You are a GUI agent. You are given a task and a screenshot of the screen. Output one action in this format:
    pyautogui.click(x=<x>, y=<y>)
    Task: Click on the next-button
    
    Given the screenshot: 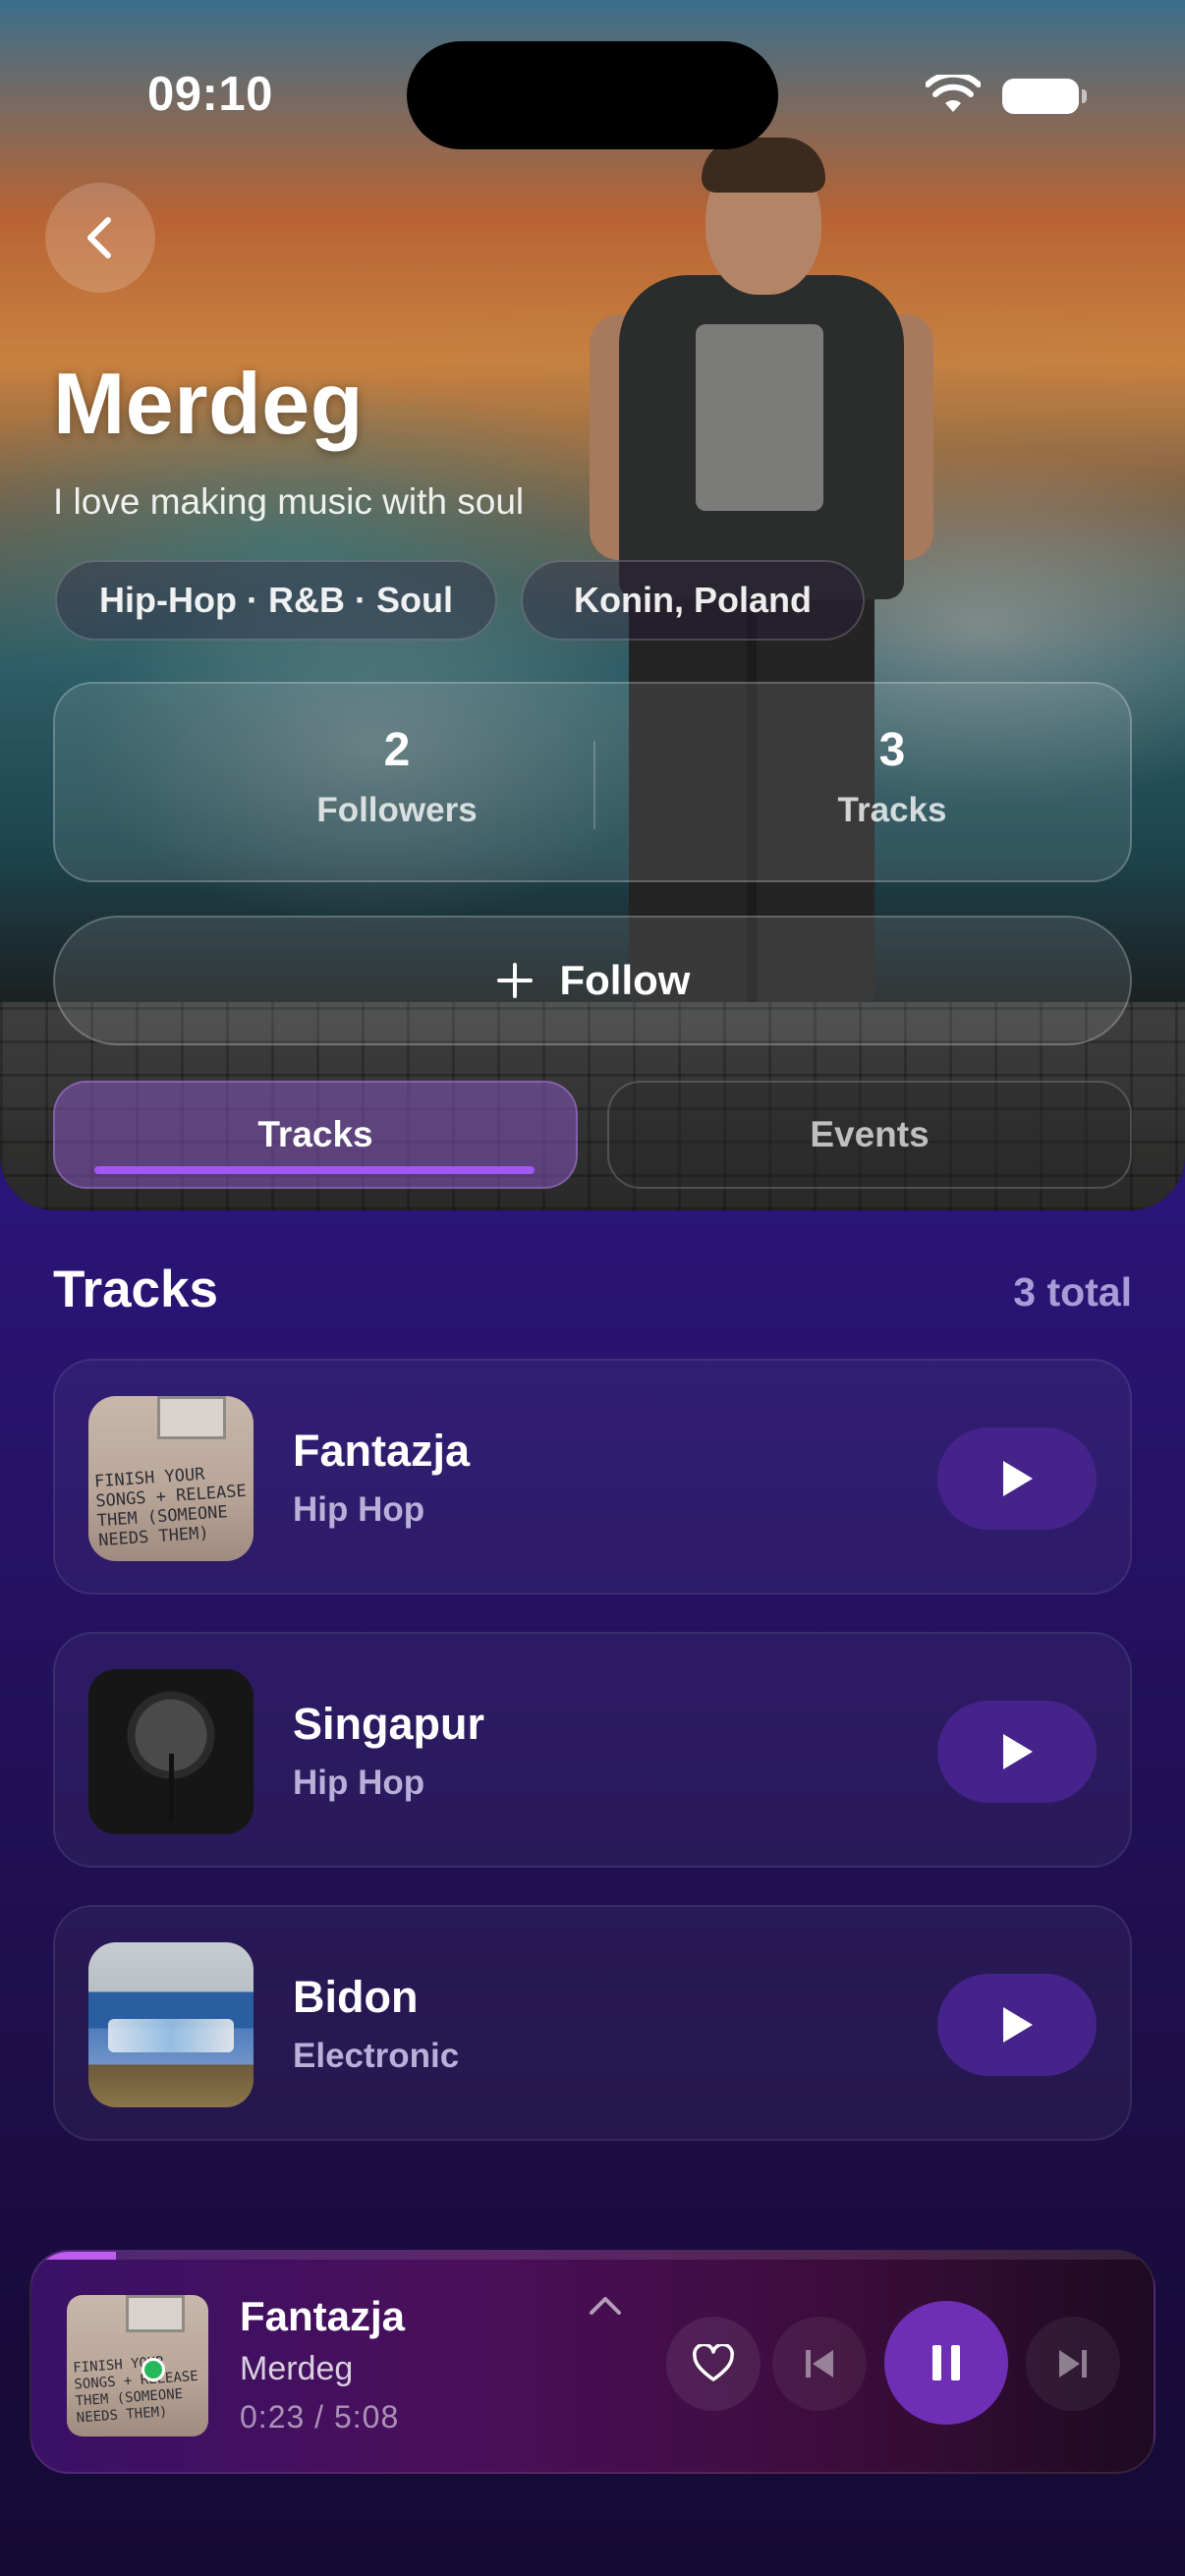 What is the action you would take?
    pyautogui.click(x=1073, y=2364)
    